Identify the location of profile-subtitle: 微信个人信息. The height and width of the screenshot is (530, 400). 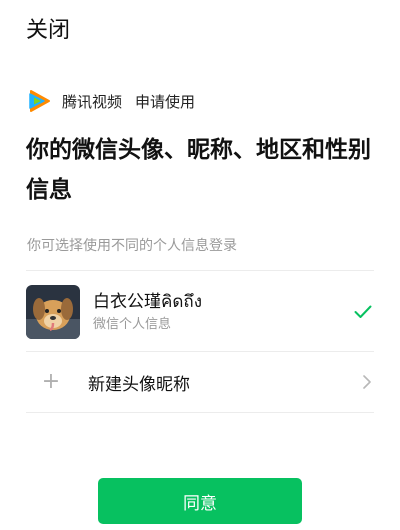
(132, 324).